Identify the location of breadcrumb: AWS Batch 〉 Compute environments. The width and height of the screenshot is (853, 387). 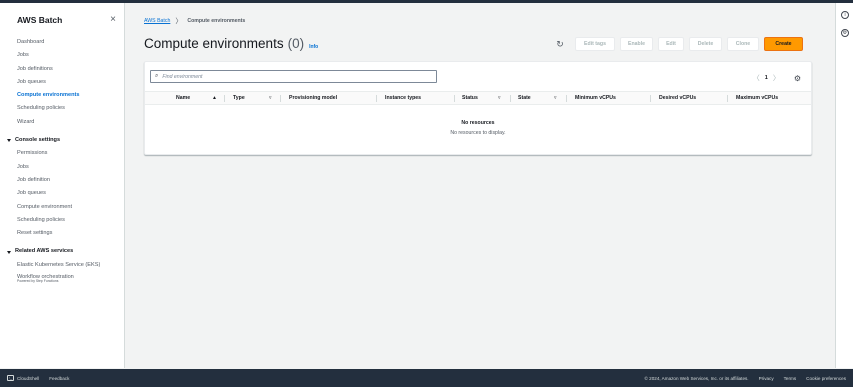
(194, 21).